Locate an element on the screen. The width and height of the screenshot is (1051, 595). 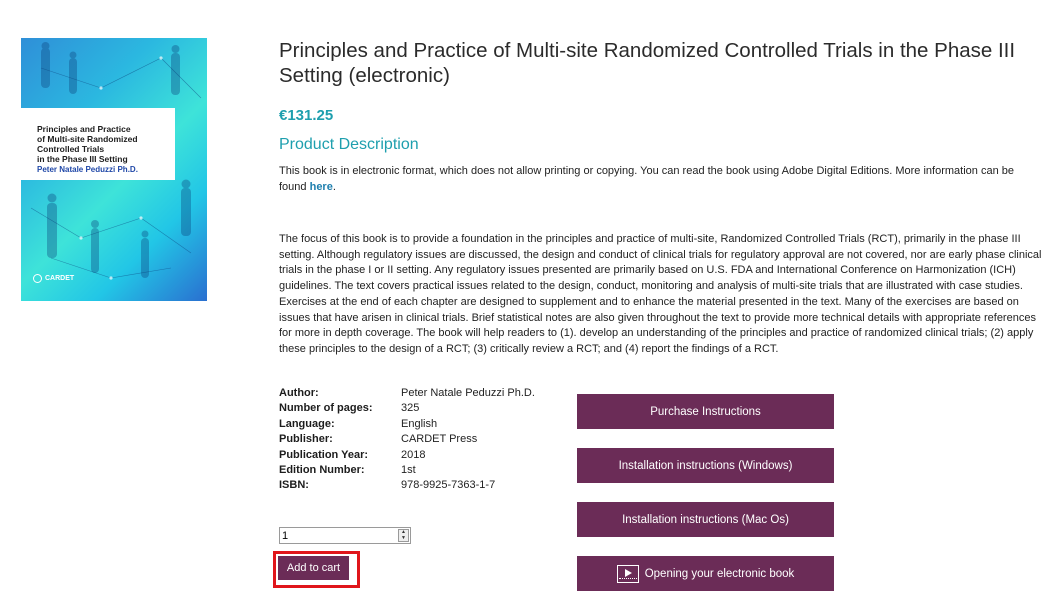
spin-down-icon: ▼ is located at coordinates (403, 538).